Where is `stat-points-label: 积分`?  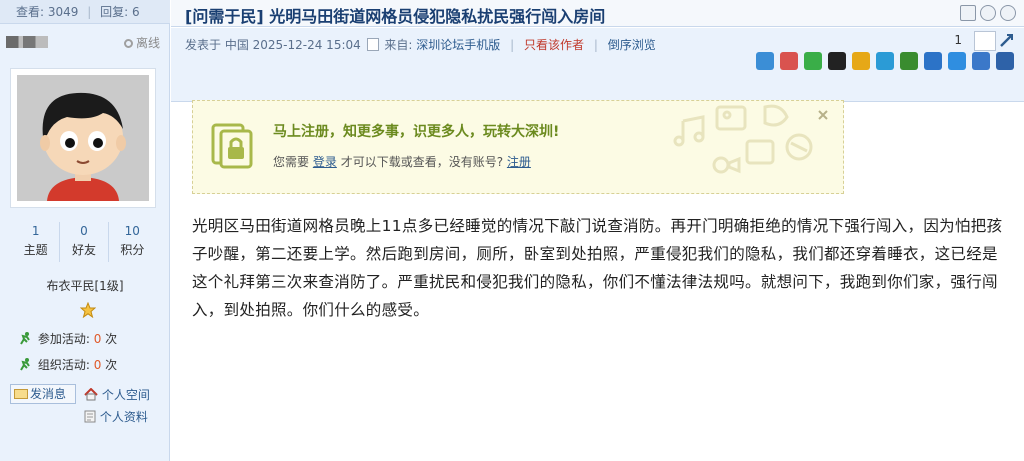
stat-points-label: 积分 is located at coordinates (132, 250).